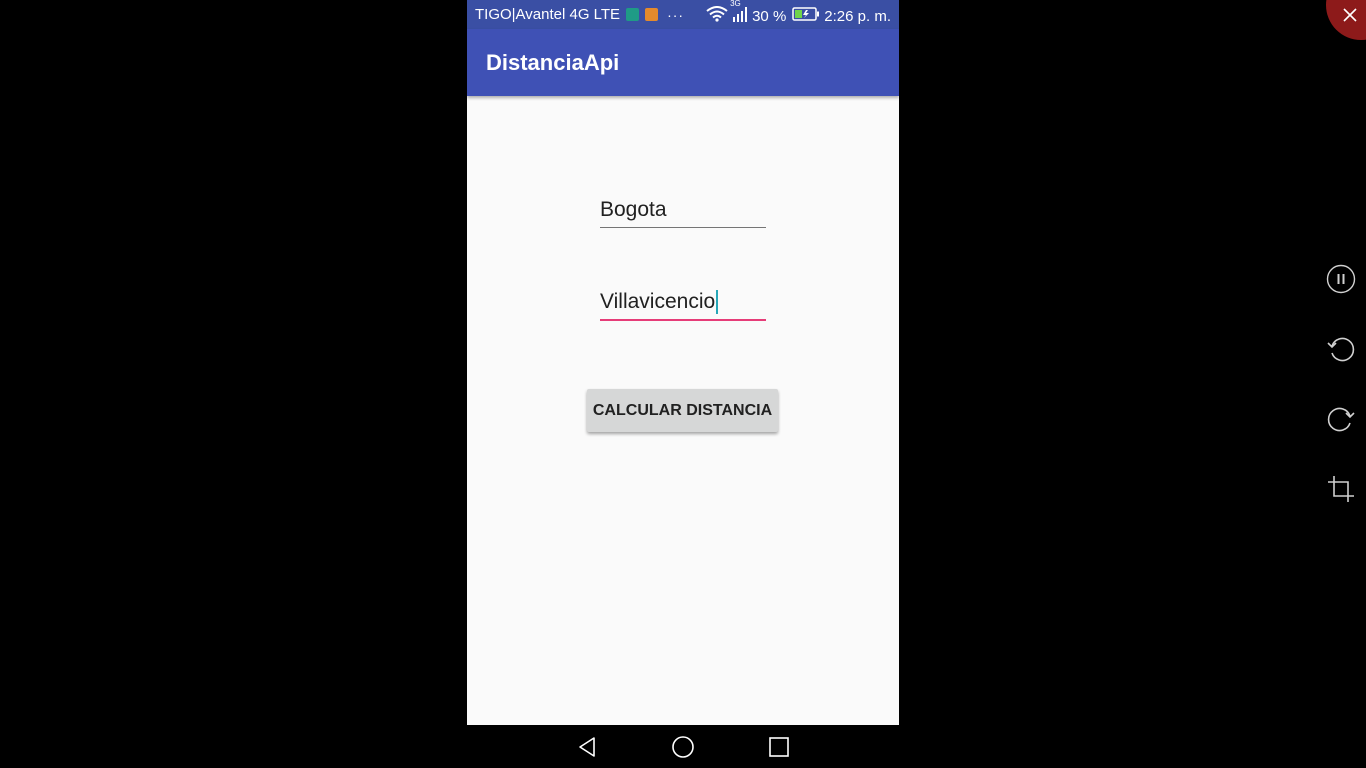 This screenshot has width=1366, height=768. I want to click on home-icon, so click(683, 747).